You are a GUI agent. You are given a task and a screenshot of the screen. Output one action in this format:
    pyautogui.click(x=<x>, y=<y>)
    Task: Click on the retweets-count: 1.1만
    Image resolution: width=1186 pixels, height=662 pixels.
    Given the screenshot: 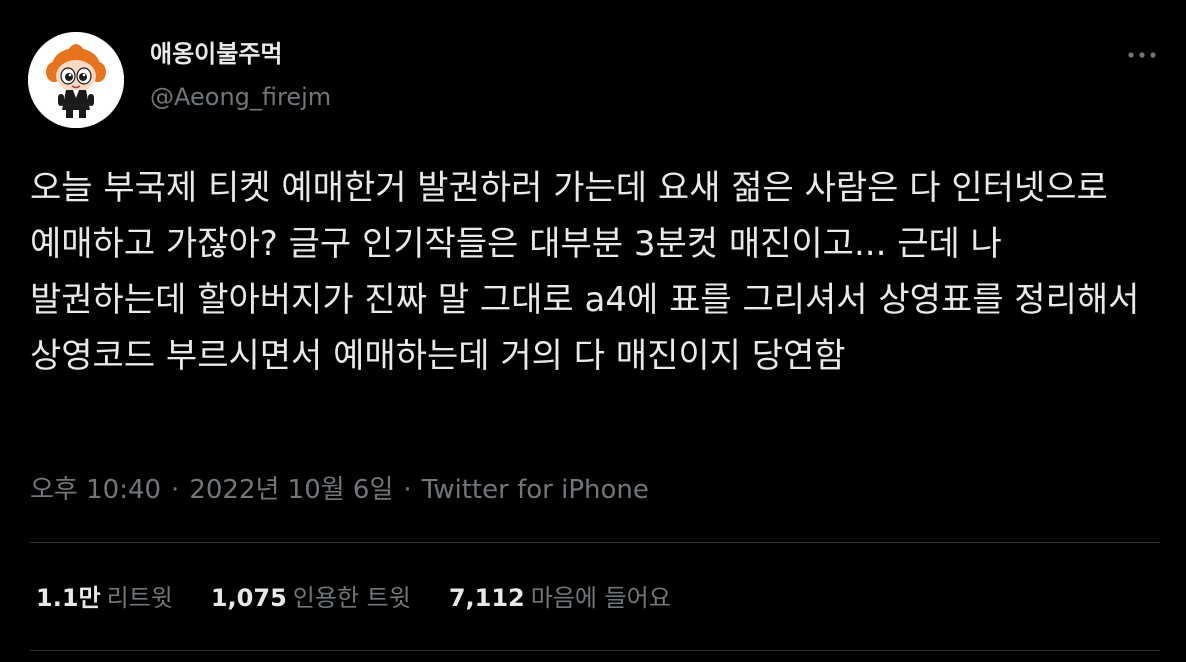 What is the action you would take?
    pyautogui.click(x=68, y=598)
    